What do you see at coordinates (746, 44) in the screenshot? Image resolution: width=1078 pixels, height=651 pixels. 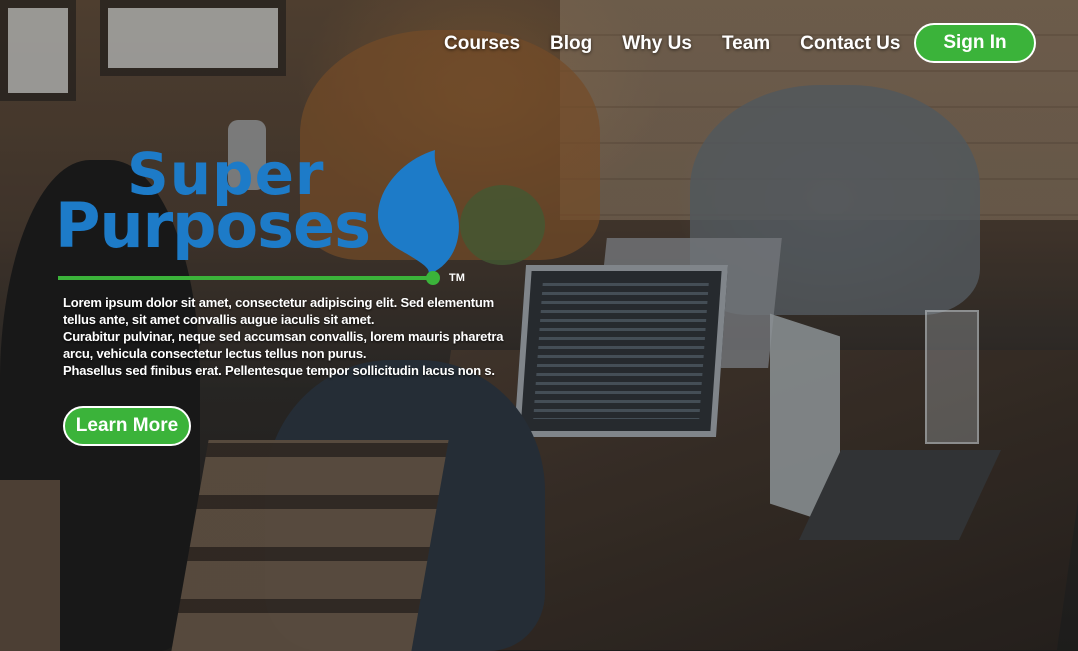 I see `nav-item-team: Team` at bounding box center [746, 44].